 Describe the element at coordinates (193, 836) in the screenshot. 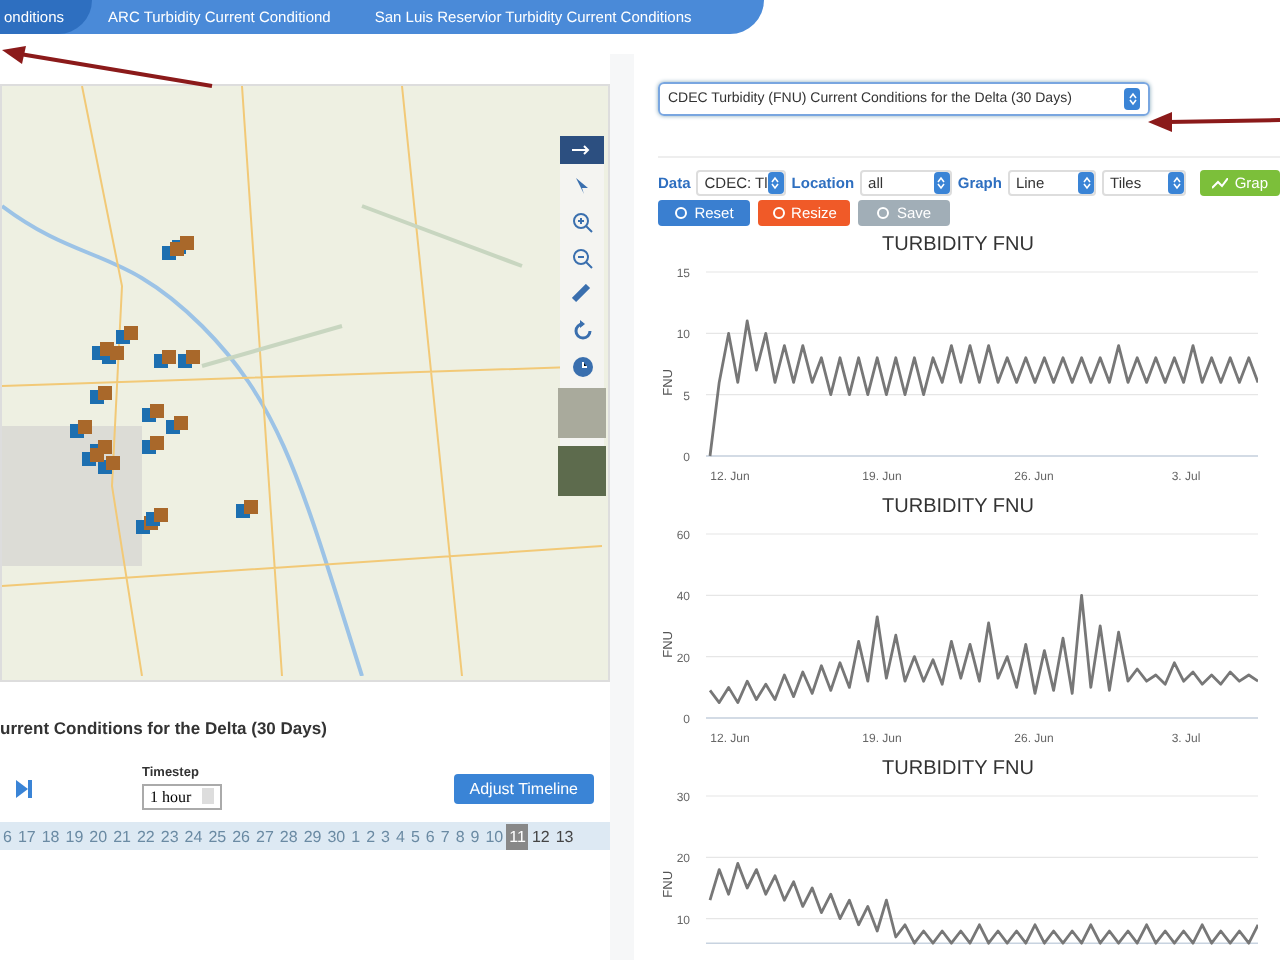

I see `timeline-step: 24` at that location.